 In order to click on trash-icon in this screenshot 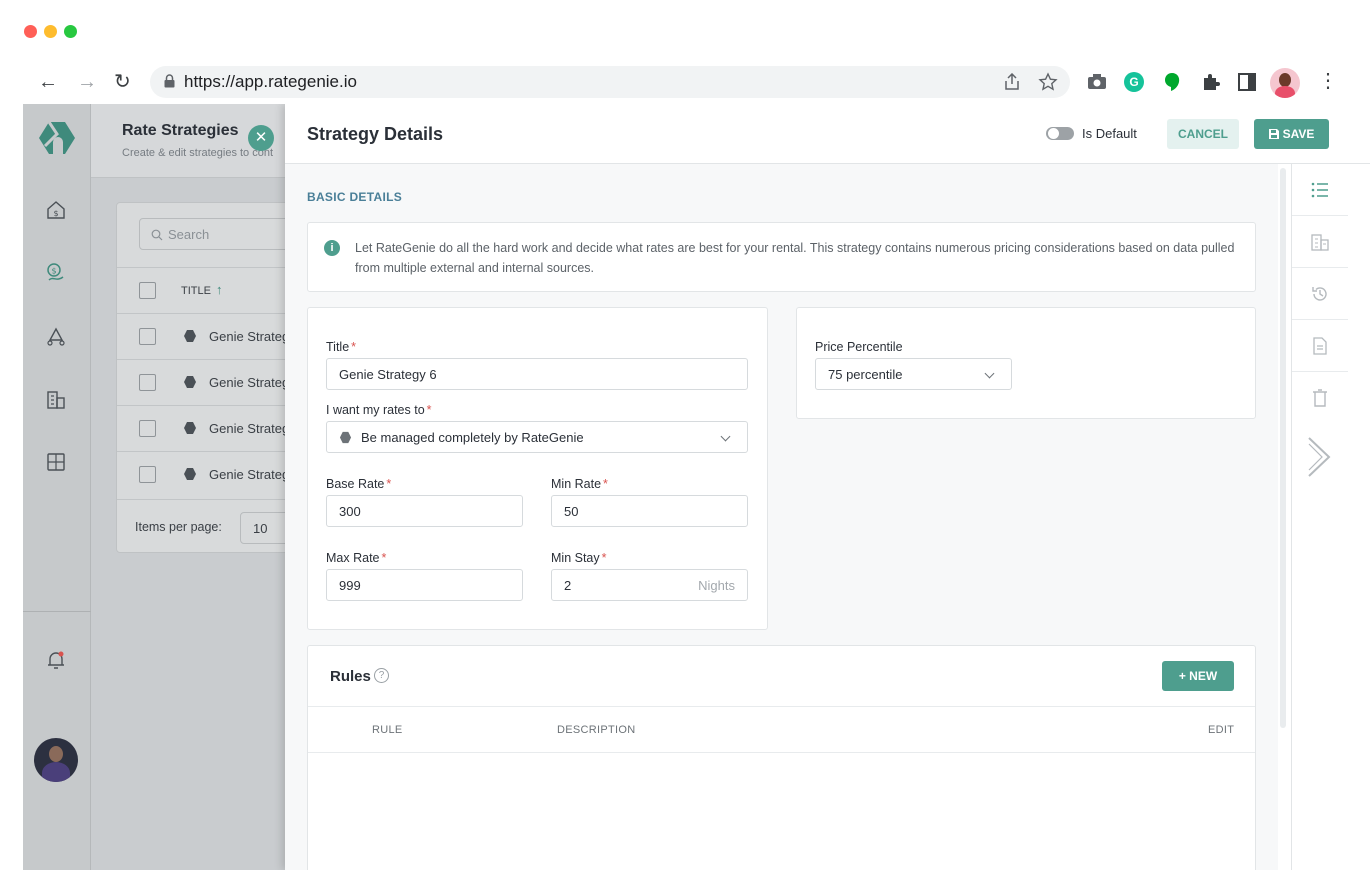, I will do `click(1320, 398)`.